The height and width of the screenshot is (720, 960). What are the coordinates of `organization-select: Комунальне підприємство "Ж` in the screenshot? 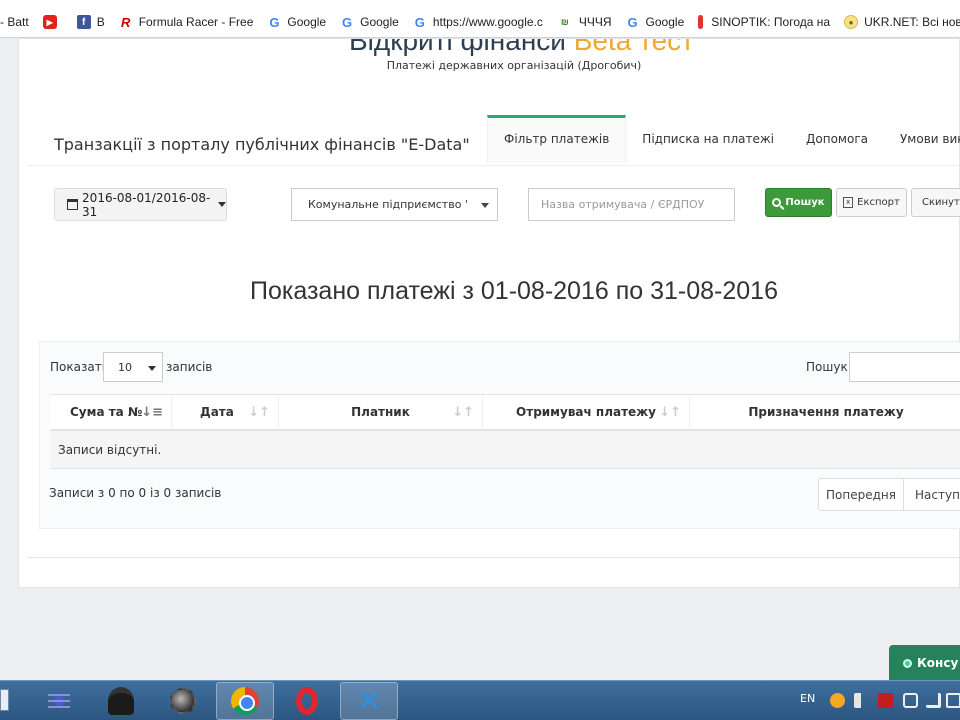 It's located at (394, 204).